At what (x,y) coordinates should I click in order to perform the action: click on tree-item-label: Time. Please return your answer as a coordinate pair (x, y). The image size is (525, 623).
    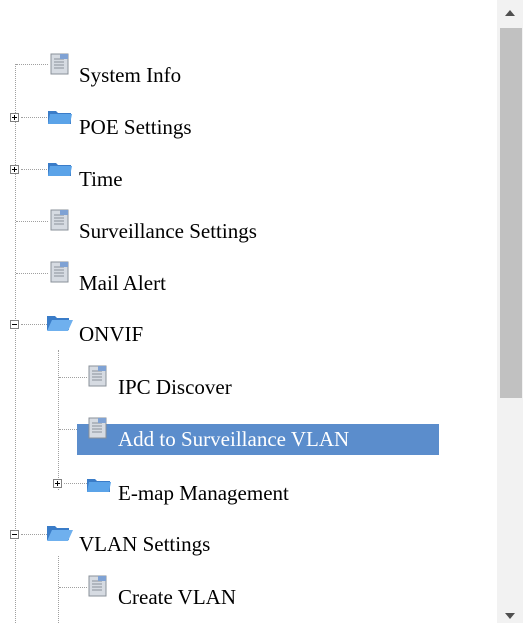
    Looking at the image, I should click on (101, 179).